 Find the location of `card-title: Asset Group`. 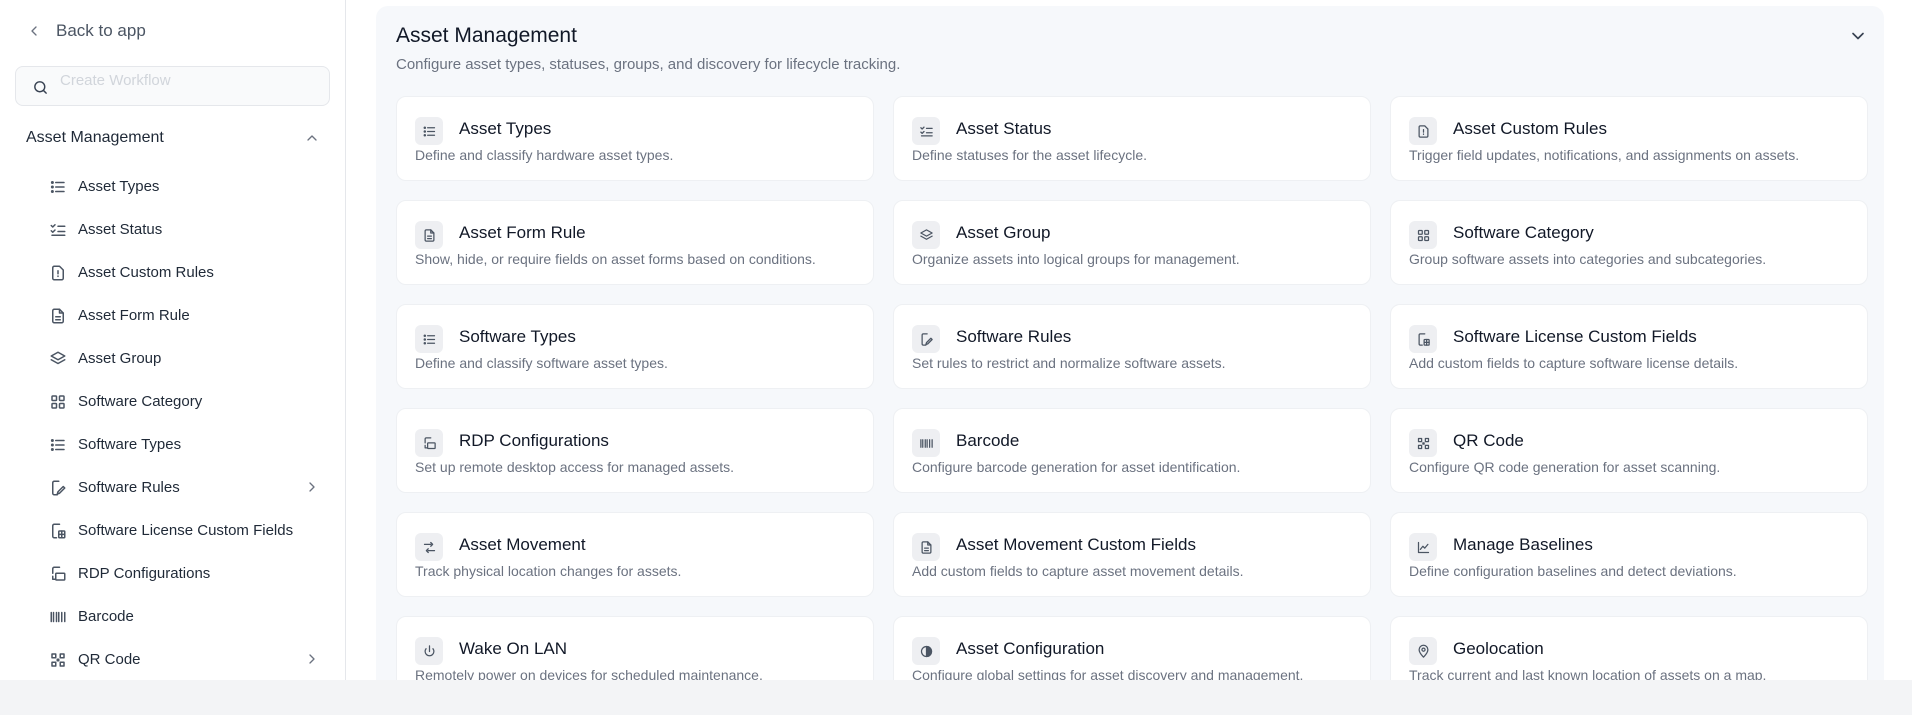

card-title: Asset Group is located at coordinates (1003, 232).